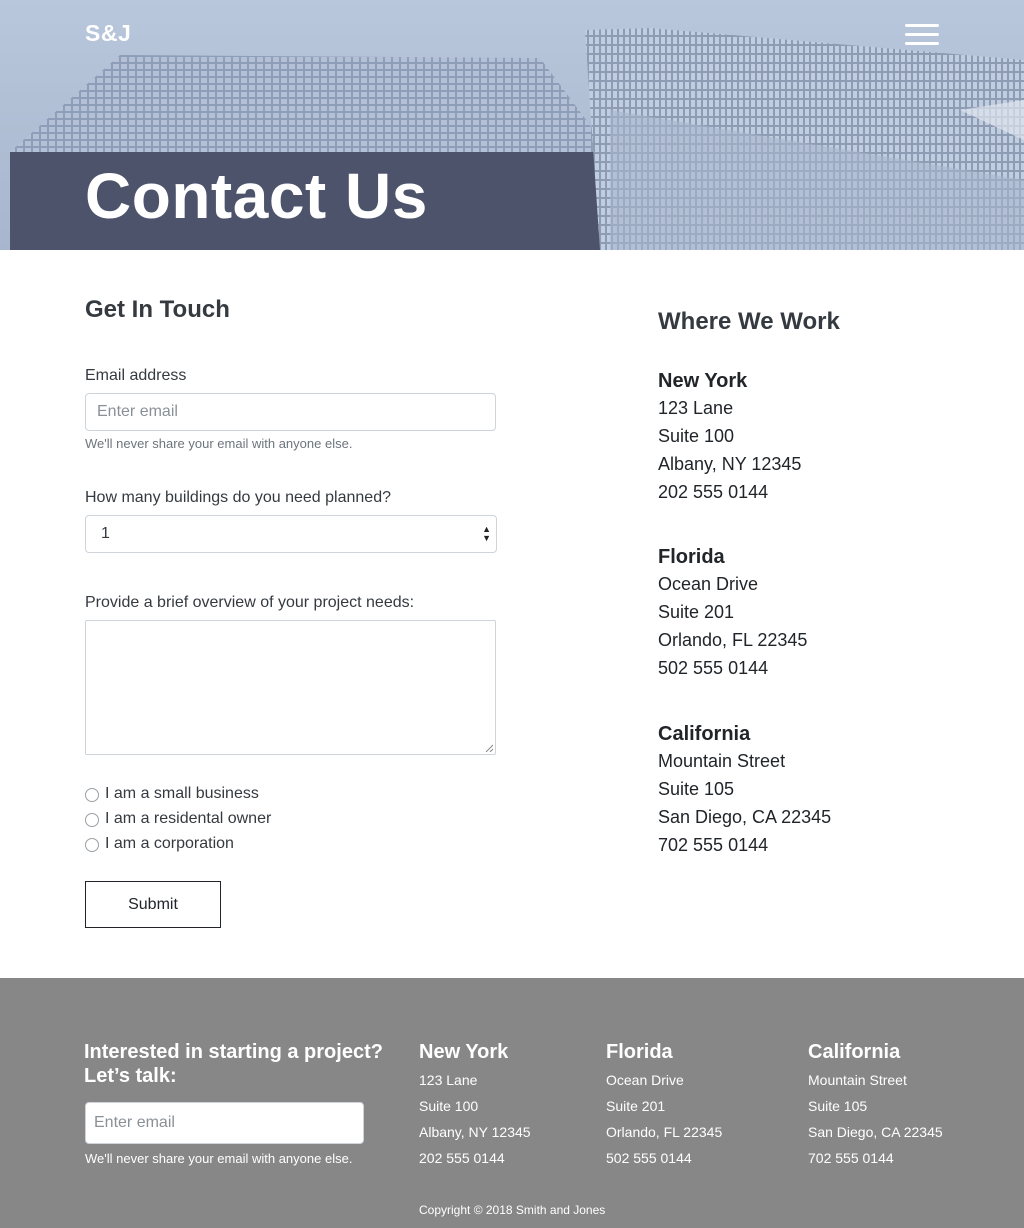 This screenshot has width=1024, height=1228. Describe the element at coordinates (290, 687) in the screenshot. I see `overview-textarea` at that location.